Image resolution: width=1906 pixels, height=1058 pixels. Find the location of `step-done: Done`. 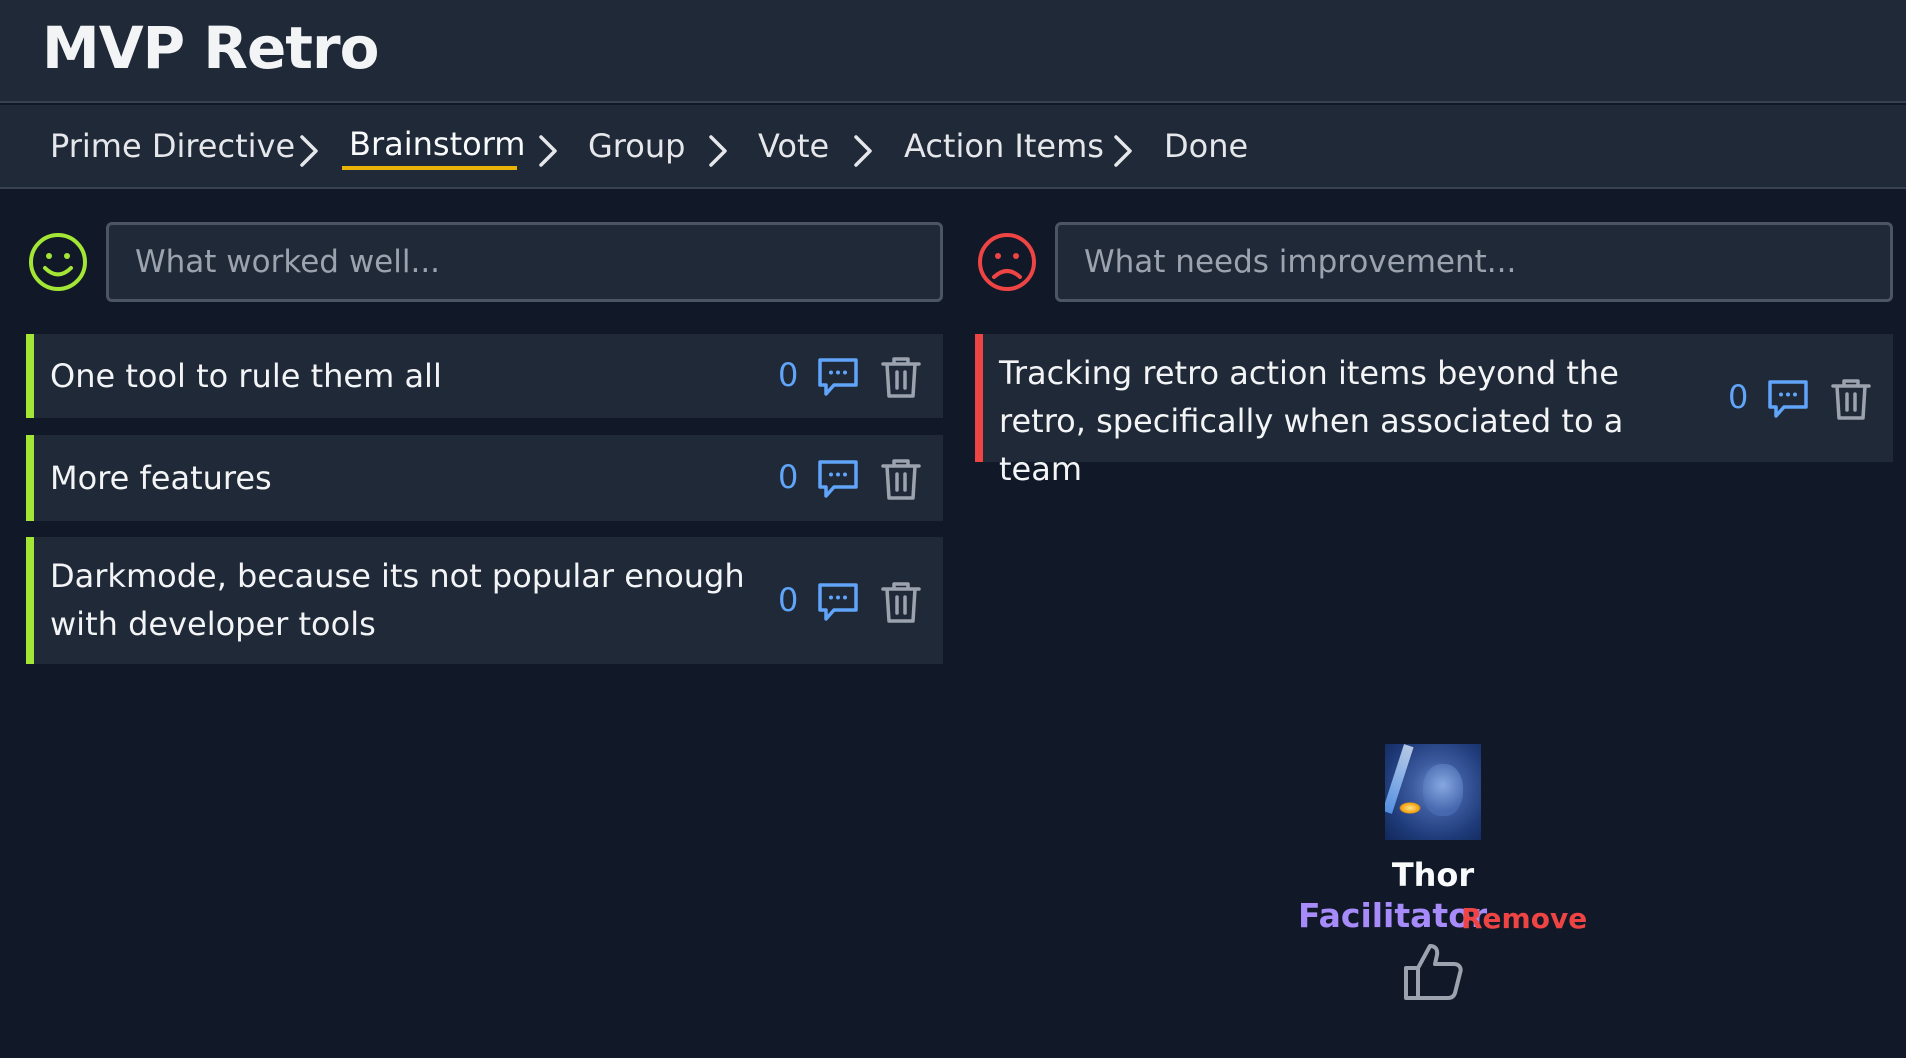

step-done: Done is located at coordinates (1206, 146).